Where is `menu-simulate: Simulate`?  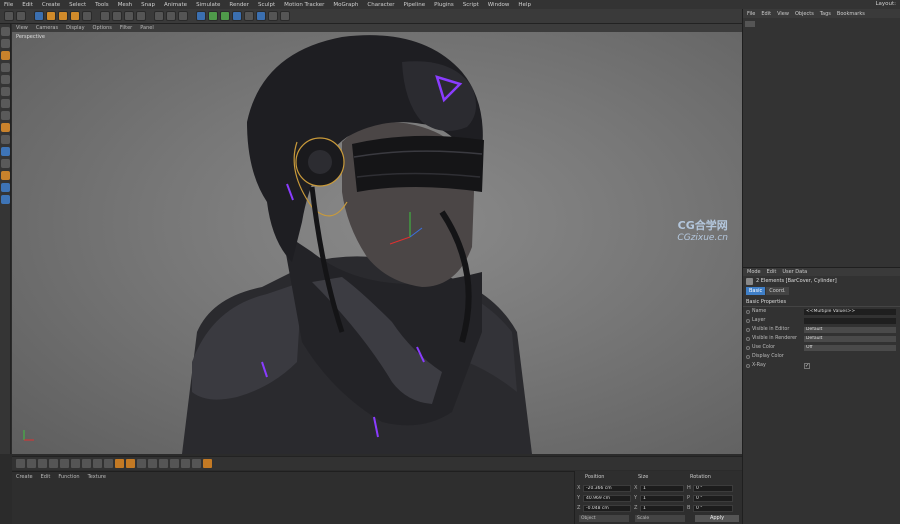
menu-simulate: Simulate is located at coordinates (208, 5).